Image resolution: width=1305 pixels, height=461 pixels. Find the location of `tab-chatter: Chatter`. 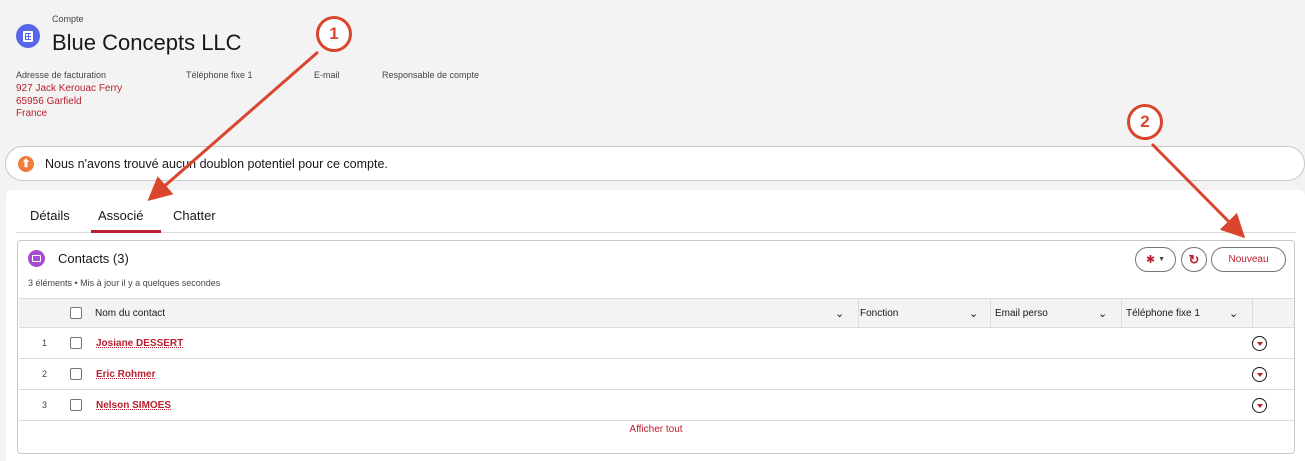

tab-chatter: Chatter is located at coordinates (194, 215).